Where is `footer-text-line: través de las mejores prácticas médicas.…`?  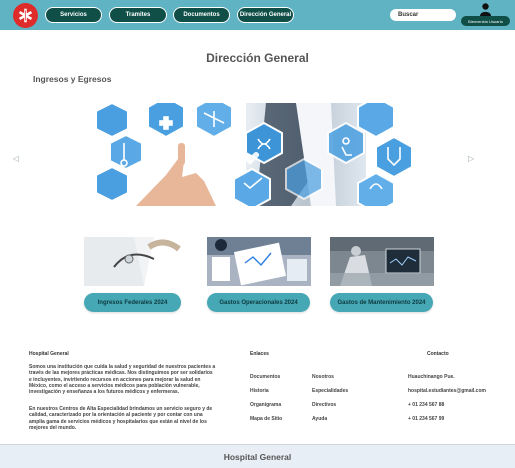
footer-text-line: través de las mejores prácticas médicas.… is located at coordinates (121, 373).